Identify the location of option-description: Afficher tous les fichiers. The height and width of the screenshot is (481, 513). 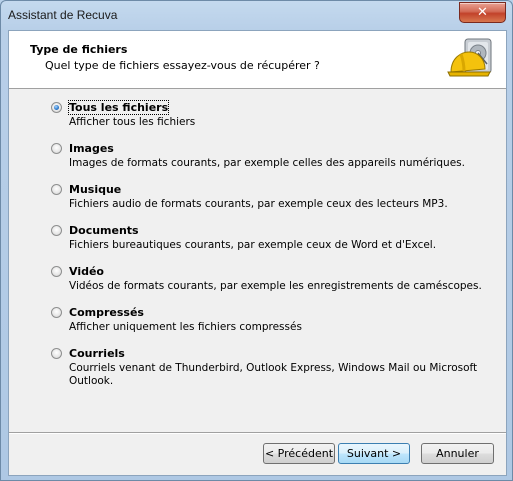
(132, 122).